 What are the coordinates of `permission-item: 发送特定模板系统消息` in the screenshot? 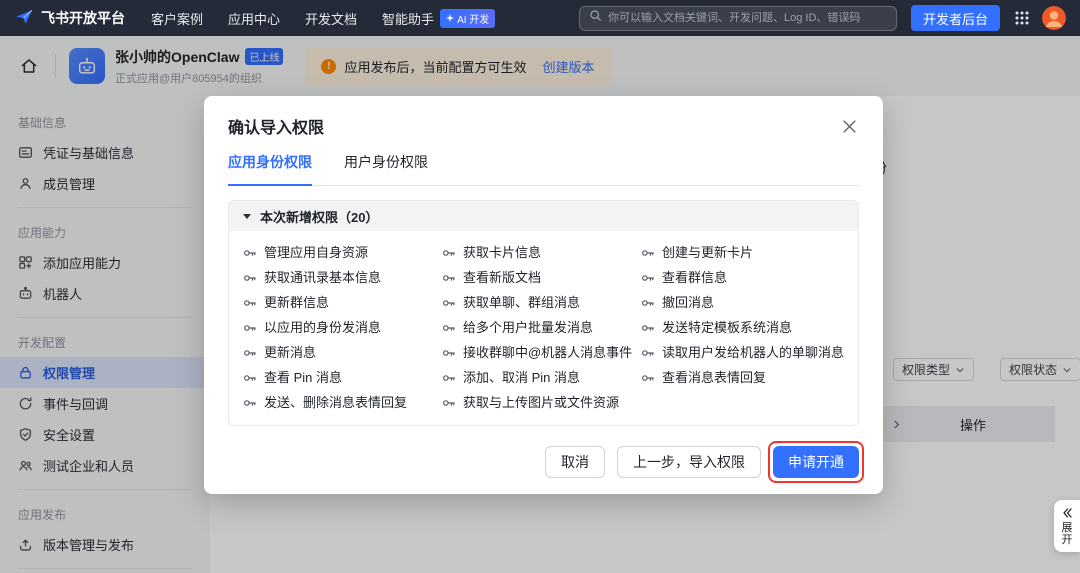 It's located at (742, 328).